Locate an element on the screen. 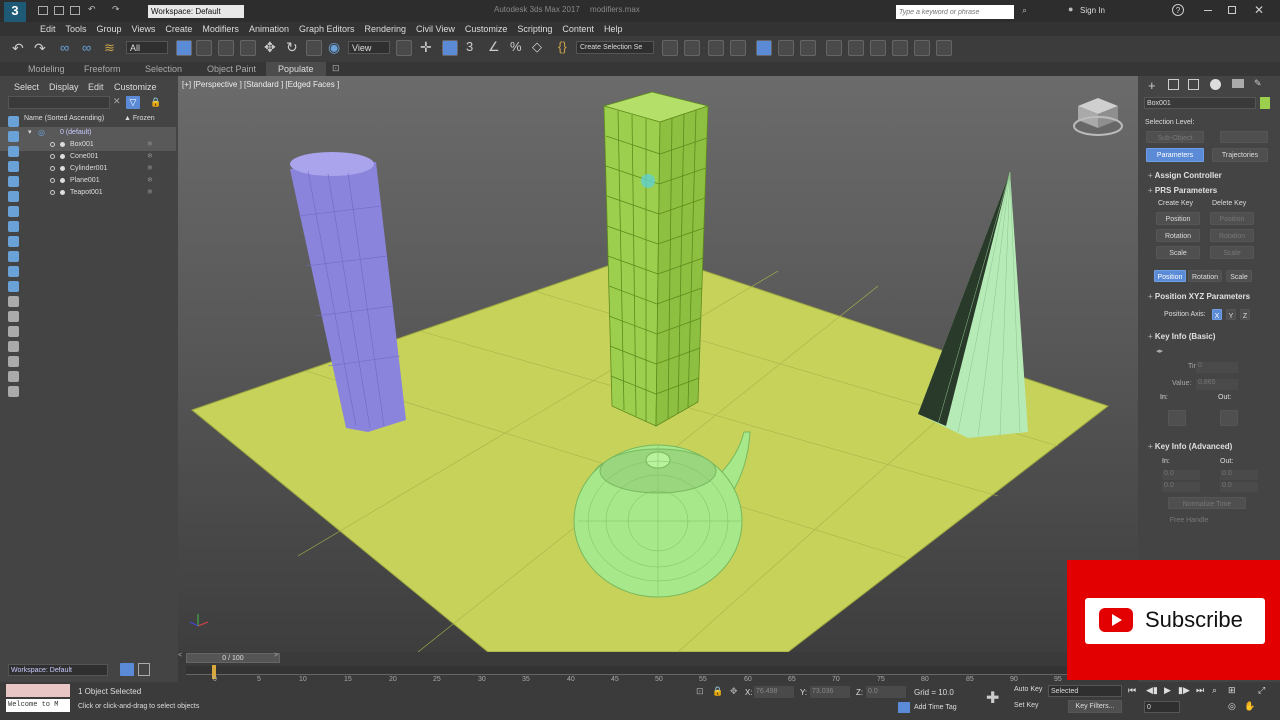 Image resolution: width=1280 pixels, height=720 pixels. time-tag-icon is located at coordinates (904, 707).